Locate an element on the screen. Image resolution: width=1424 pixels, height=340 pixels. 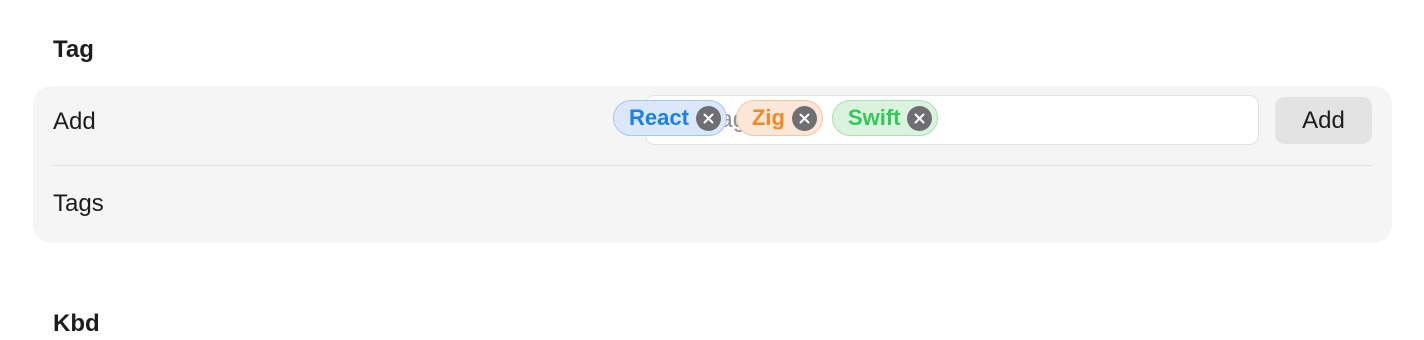
add-tag-button: Add is located at coordinates (1323, 120).